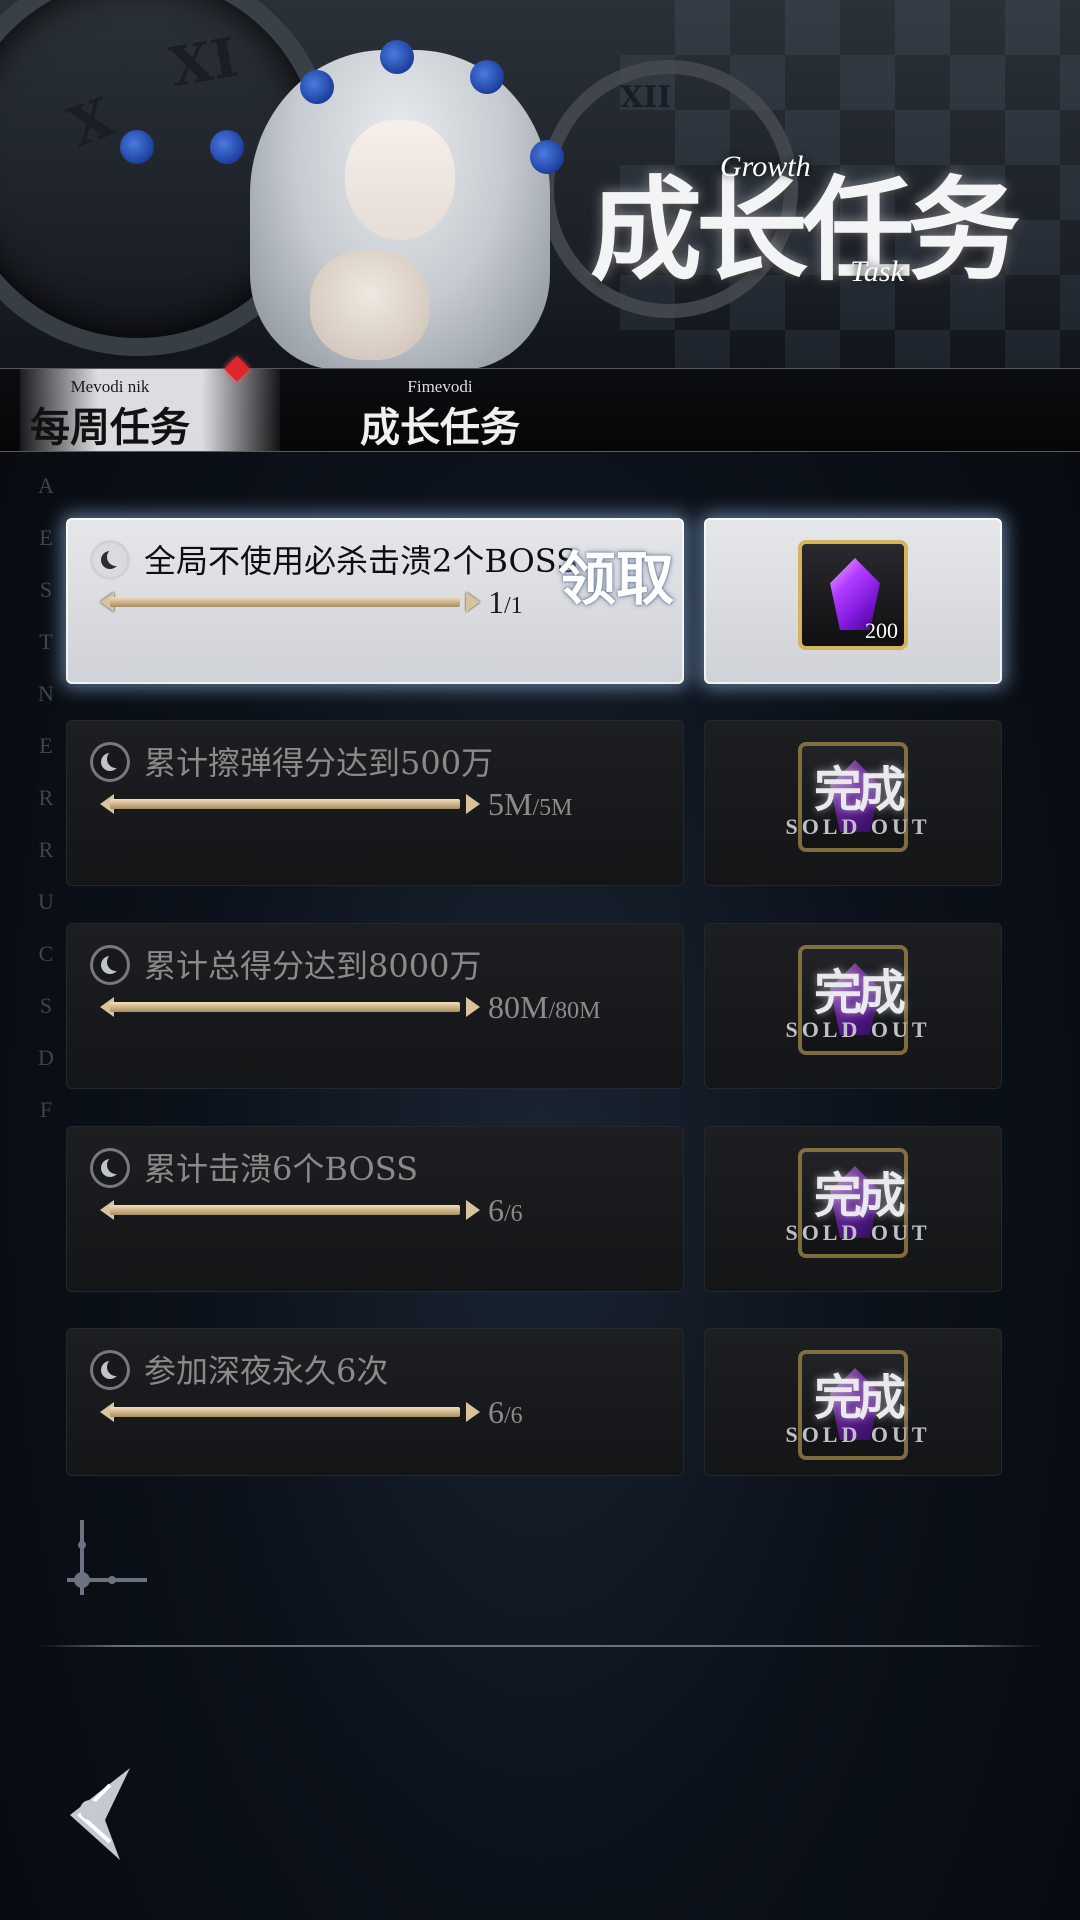  I want to click on clock-numeral: XII, so click(646, 97).